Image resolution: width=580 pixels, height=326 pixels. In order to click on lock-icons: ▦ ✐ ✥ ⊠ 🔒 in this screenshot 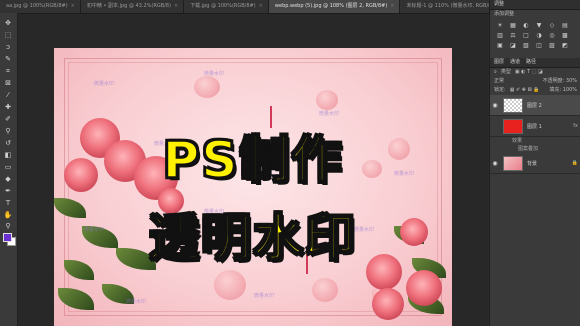, I will do `click(525, 90)`.